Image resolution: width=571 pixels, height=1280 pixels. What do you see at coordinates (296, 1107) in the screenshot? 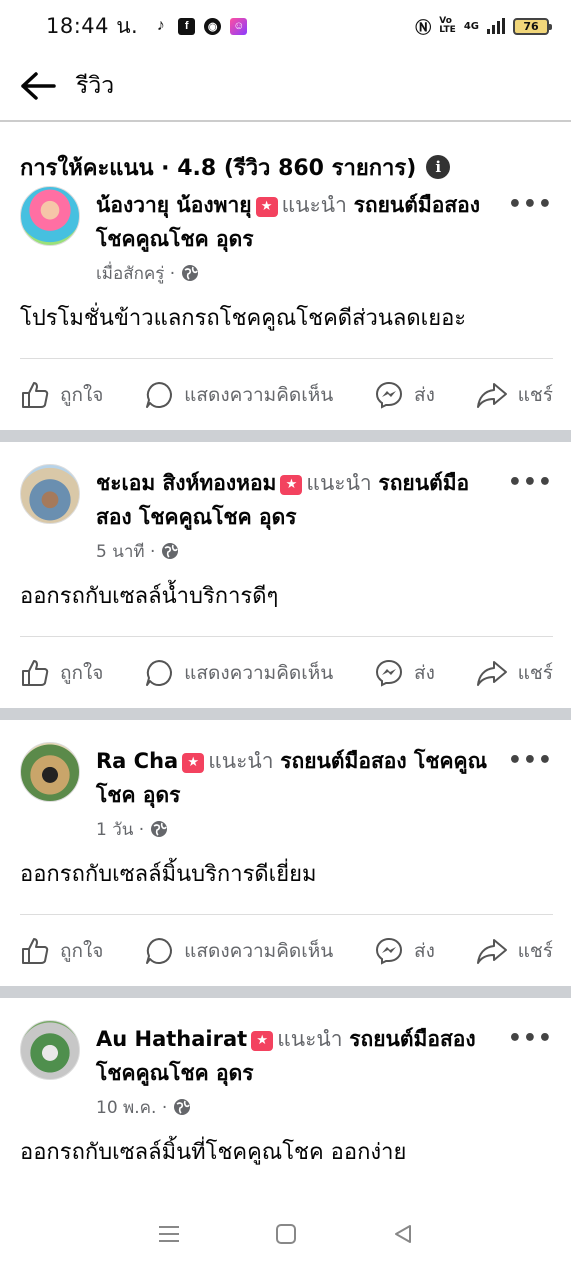
I see `review-meta: 10 พ.ค. ·` at bounding box center [296, 1107].